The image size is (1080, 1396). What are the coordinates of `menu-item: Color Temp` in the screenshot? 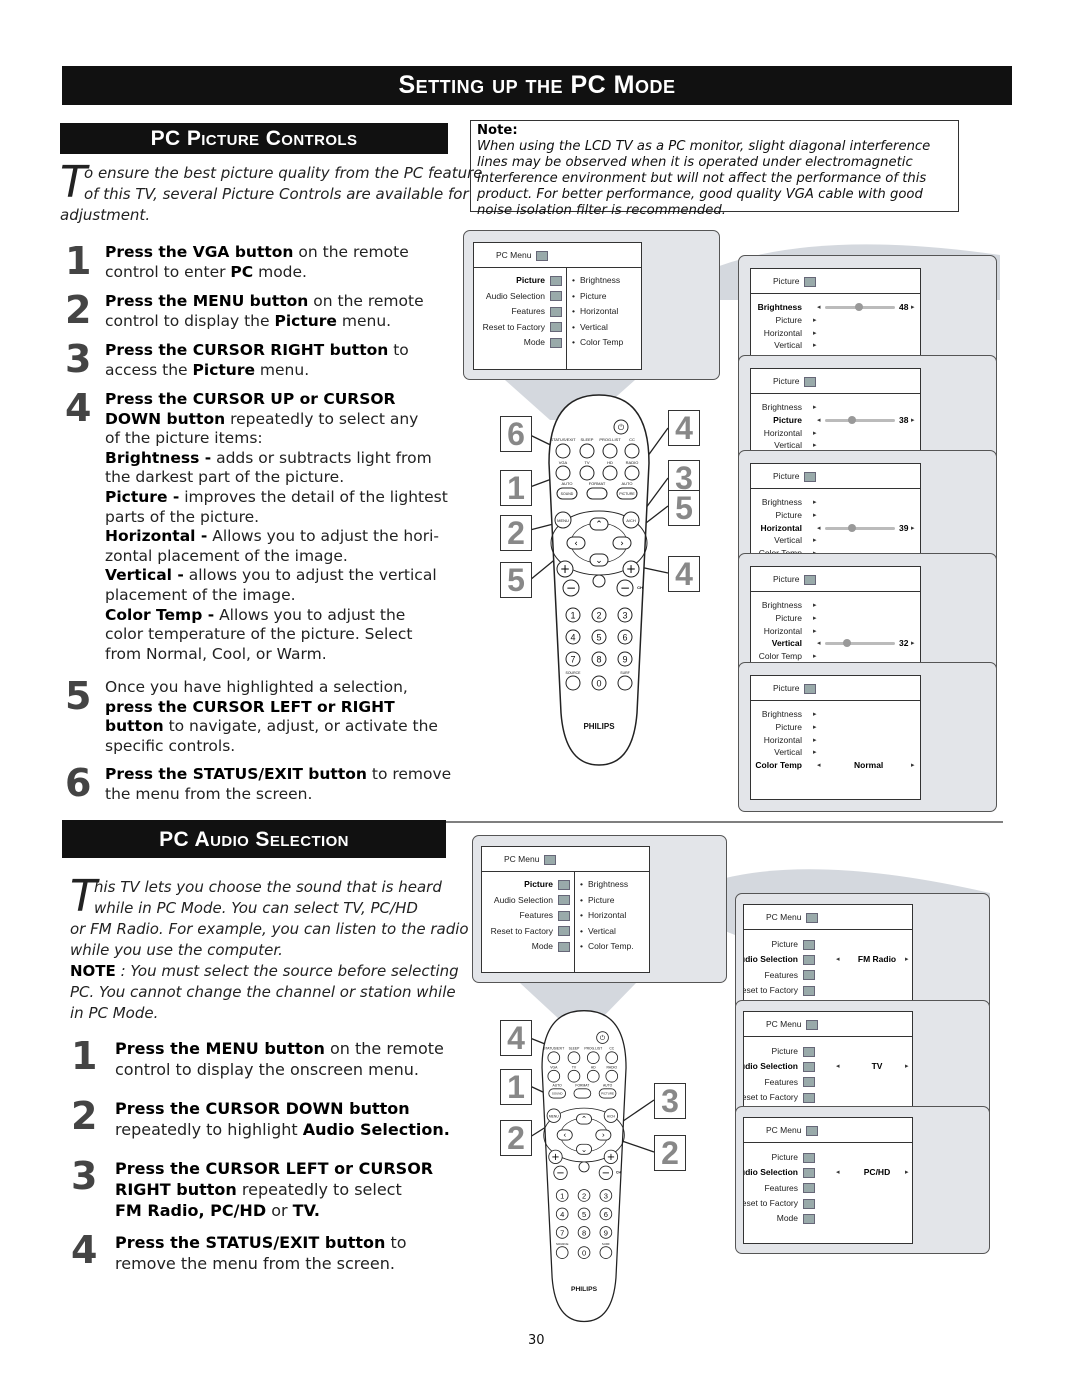 It's located at (778, 765).